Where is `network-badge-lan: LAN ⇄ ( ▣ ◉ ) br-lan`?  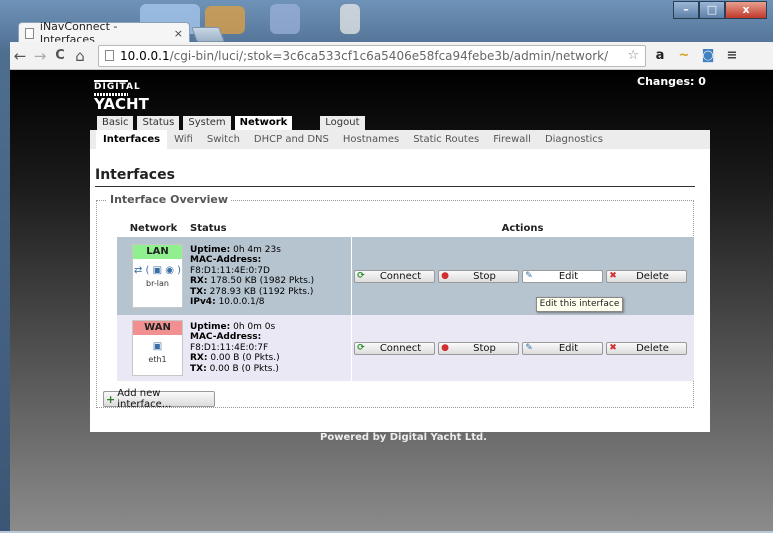 network-badge-lan: LAN ⇄ ( ▣ ◉ ) br-lan is located at coordinates (157, 276).